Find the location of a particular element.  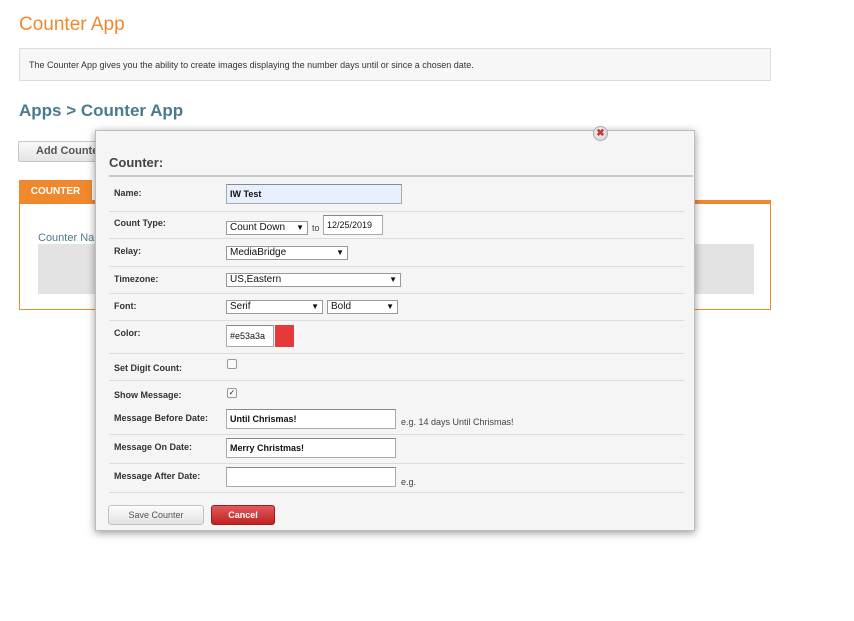

message-before-input: Until Chrismas! is located at coordinates (311, 419).